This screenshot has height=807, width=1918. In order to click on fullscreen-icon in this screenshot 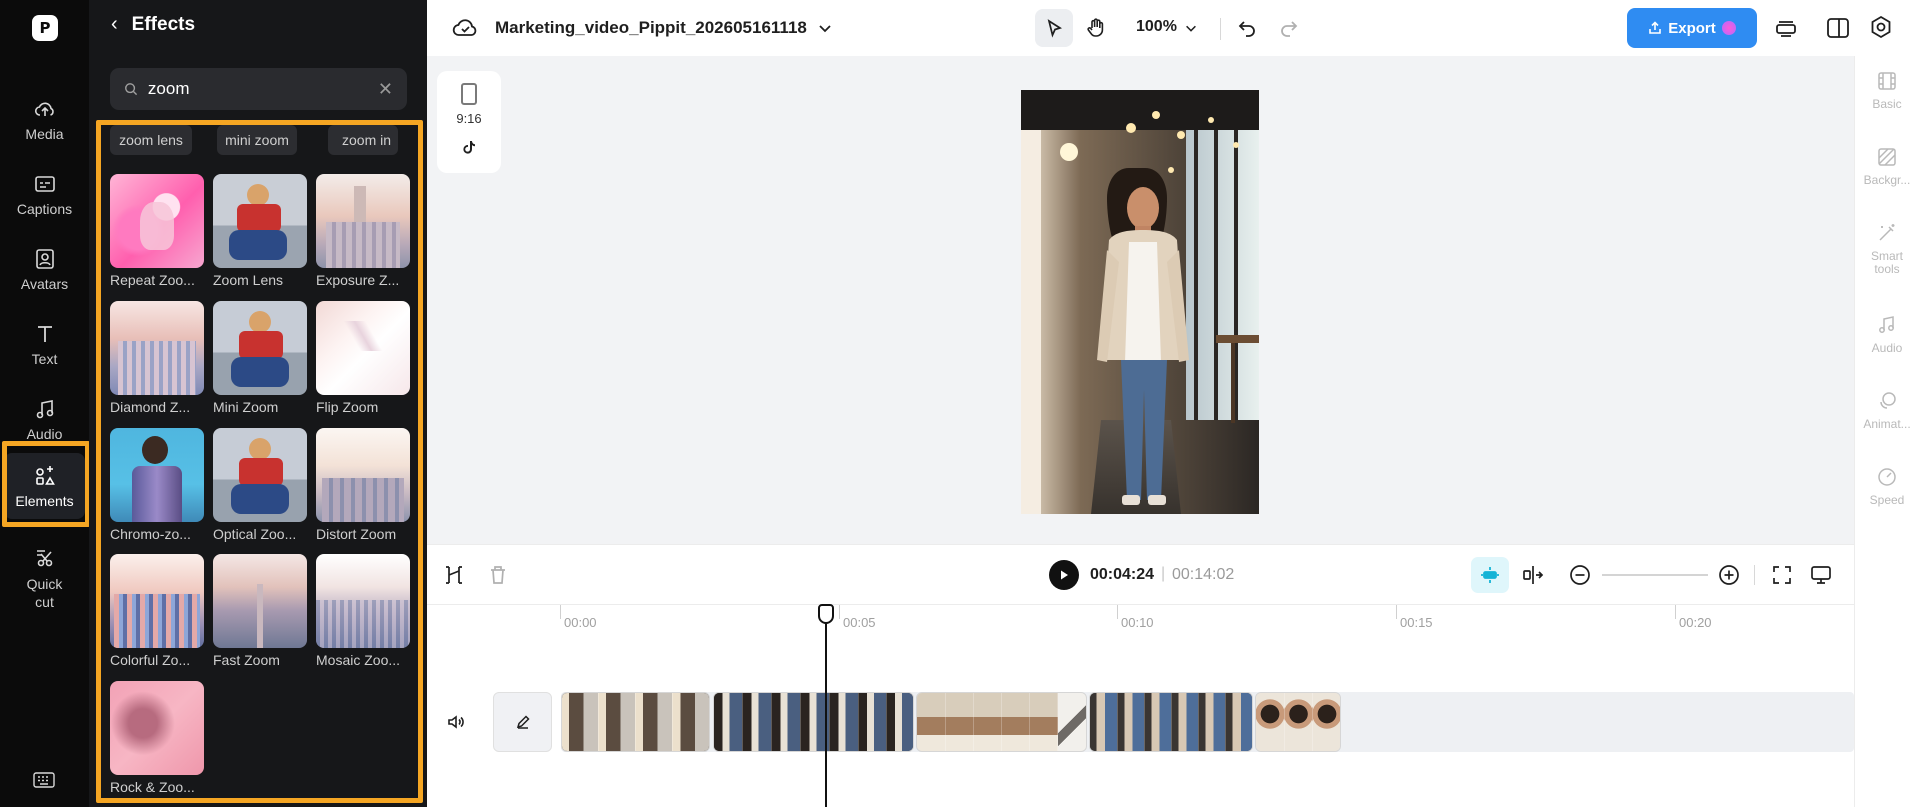, I will do `click(1782, 575)`.